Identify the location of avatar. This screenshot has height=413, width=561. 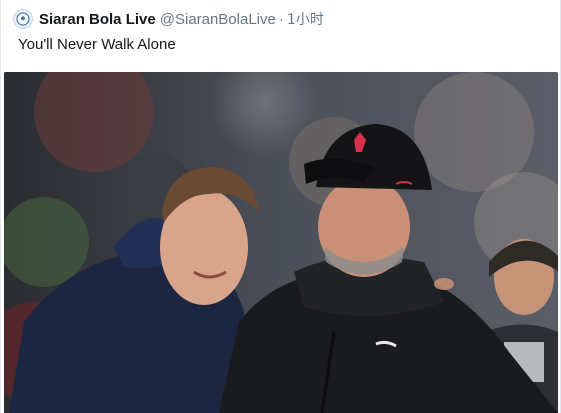
(23, 19).